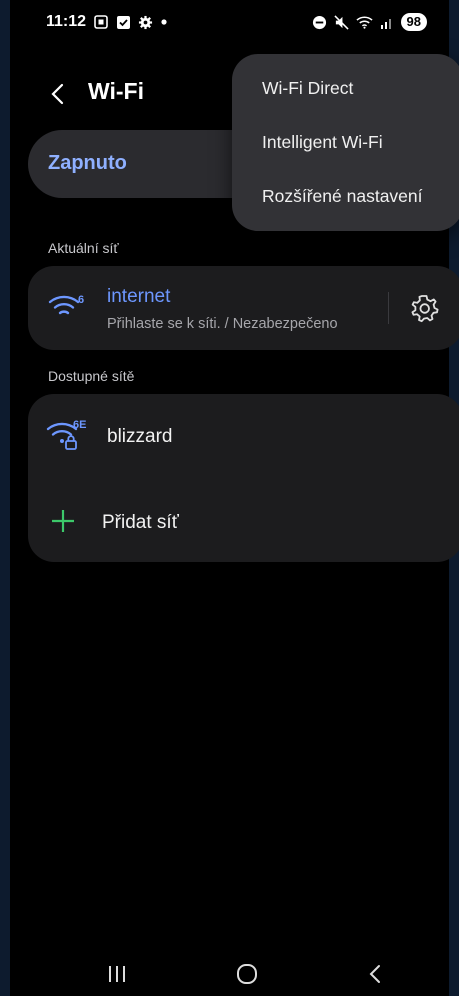 Image resolution: width=459 pixels, height=996 pixels. I want to click on battery-badge: 98, so click(413, 22).